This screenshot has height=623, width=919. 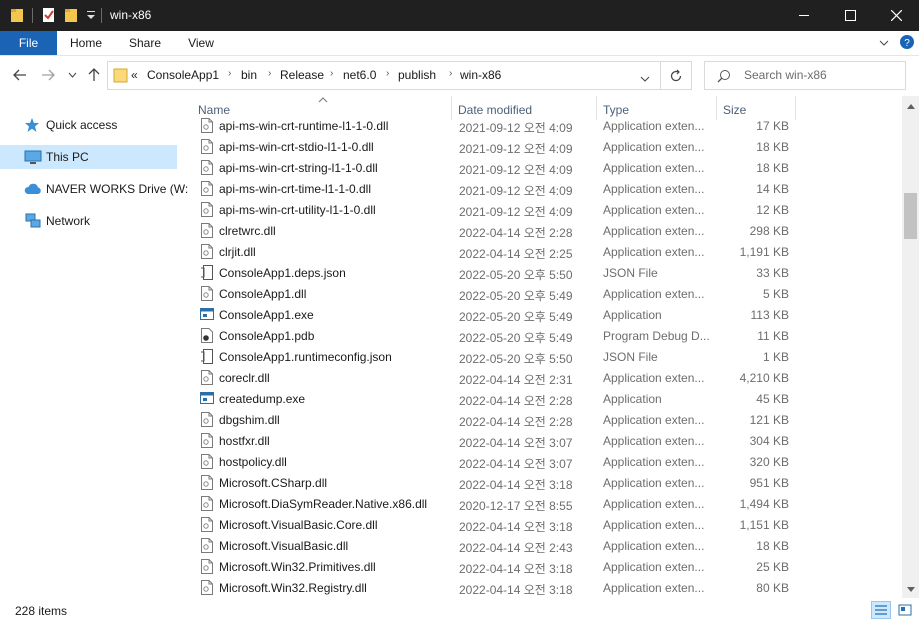 What do you see at coordinates (359, 75) in the screenshot?
I see `breadcrumb-item: net6.0` at bounding box center [359, 75].